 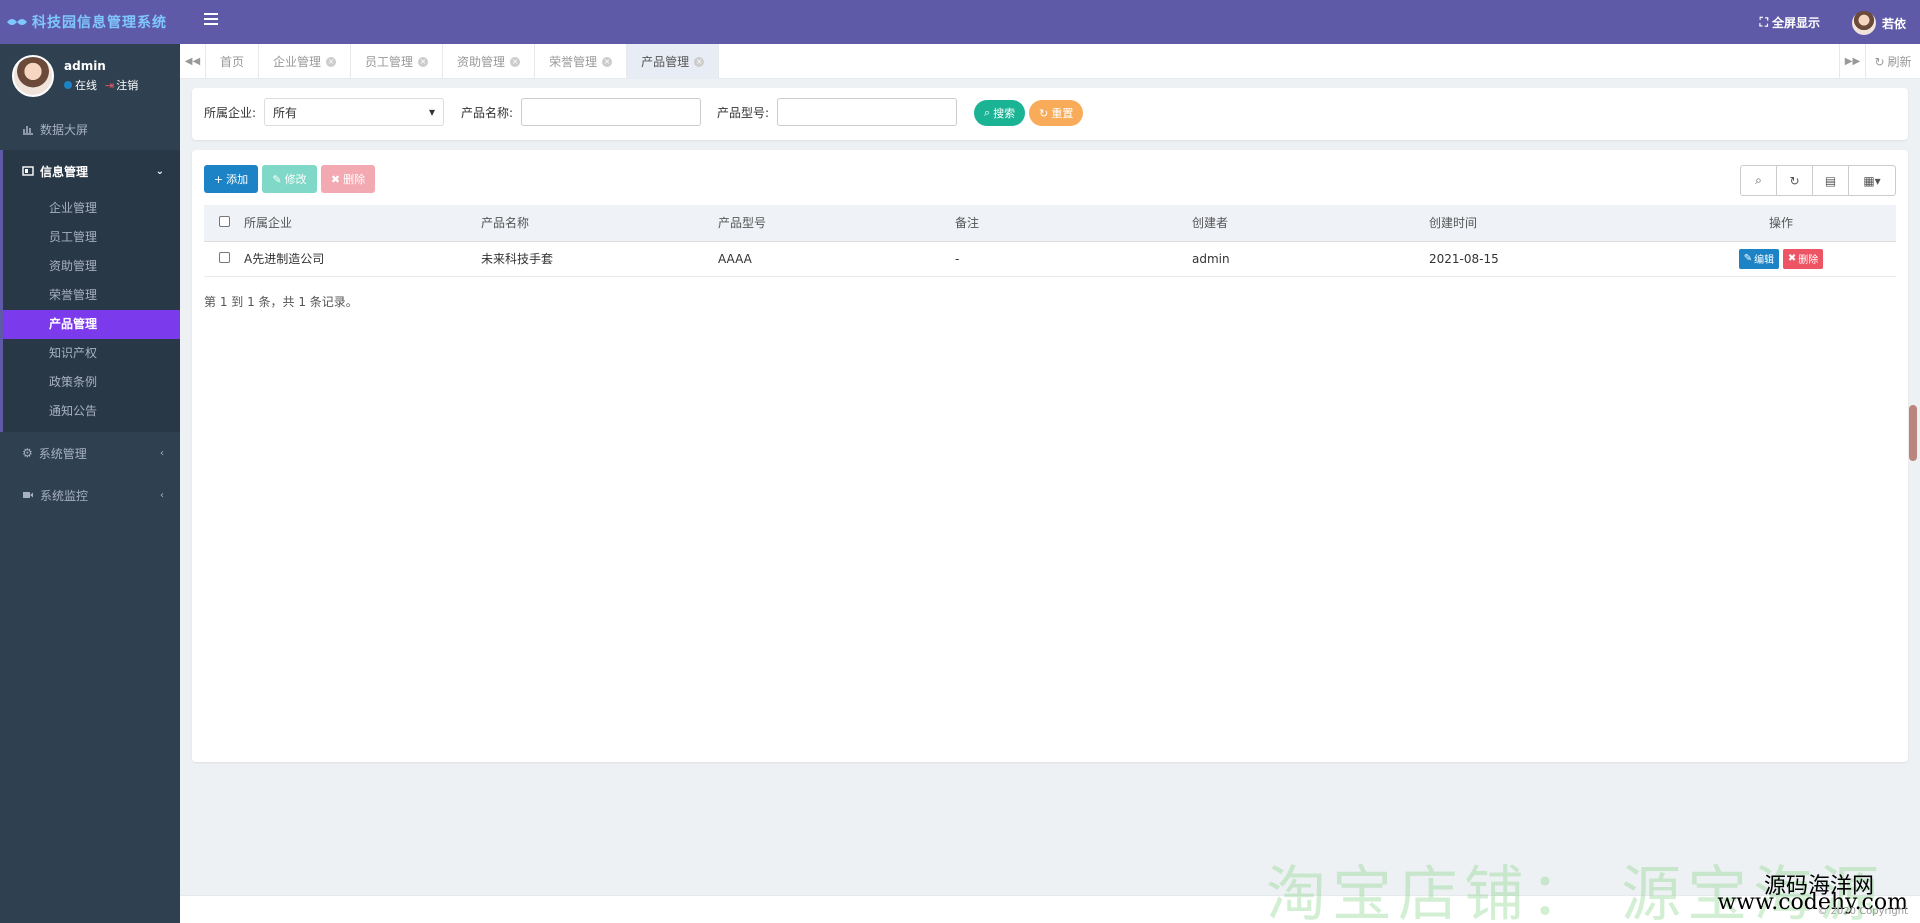 What do you see at coordinates (362, 223) in the screenshot?
I see `column-header: 所属企业` at bounding box center [362, 223].